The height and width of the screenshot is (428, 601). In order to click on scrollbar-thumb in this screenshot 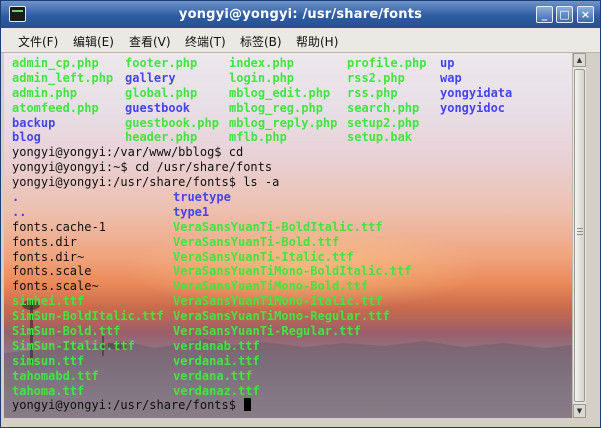, I will do `click(579, 235)`.